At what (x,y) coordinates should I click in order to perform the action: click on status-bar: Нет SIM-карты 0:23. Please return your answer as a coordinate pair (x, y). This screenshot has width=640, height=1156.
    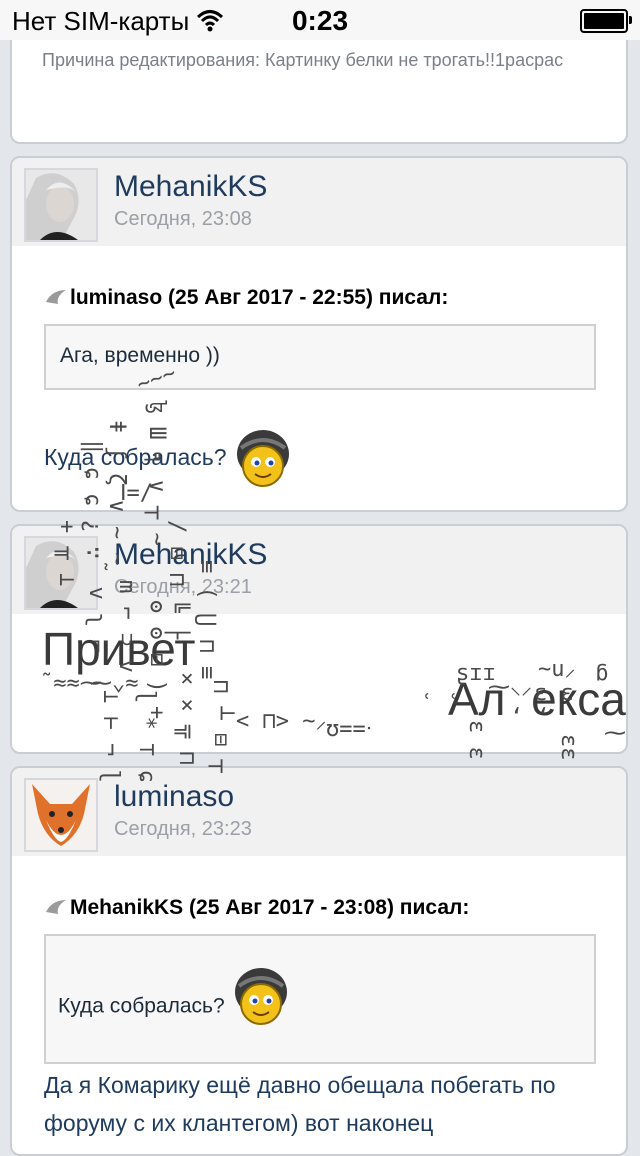
    Looking at the image, I should click on (320, 20).